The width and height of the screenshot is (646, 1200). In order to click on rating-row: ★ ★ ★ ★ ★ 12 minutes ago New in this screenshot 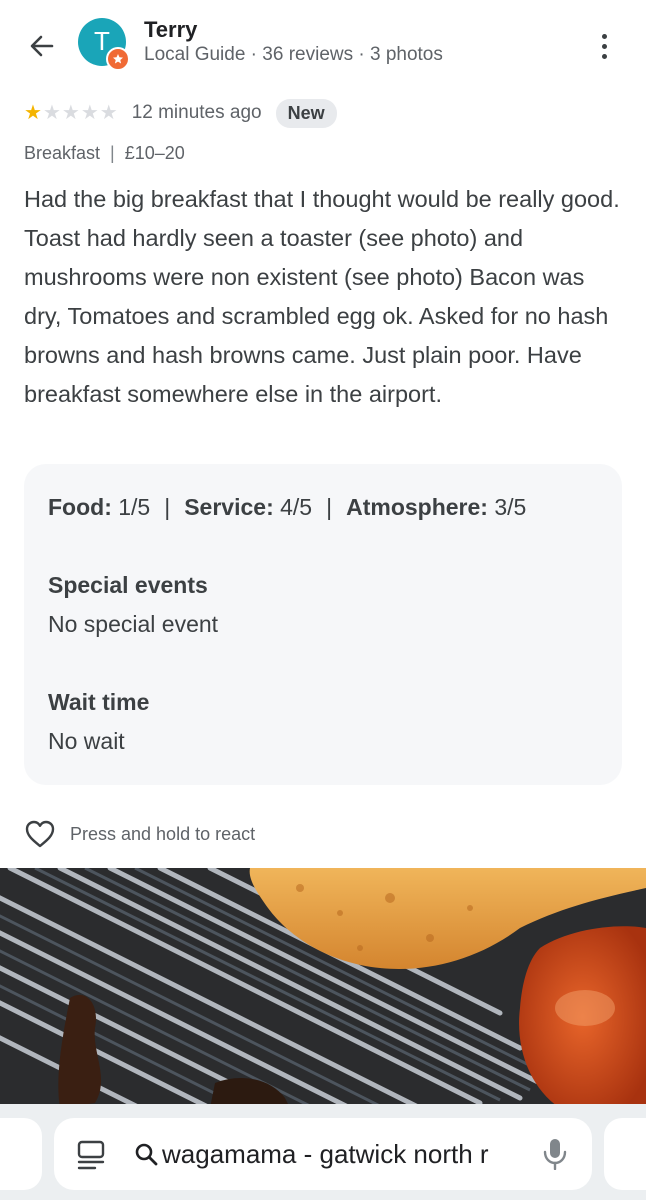, I will do `click(180, 113)`.